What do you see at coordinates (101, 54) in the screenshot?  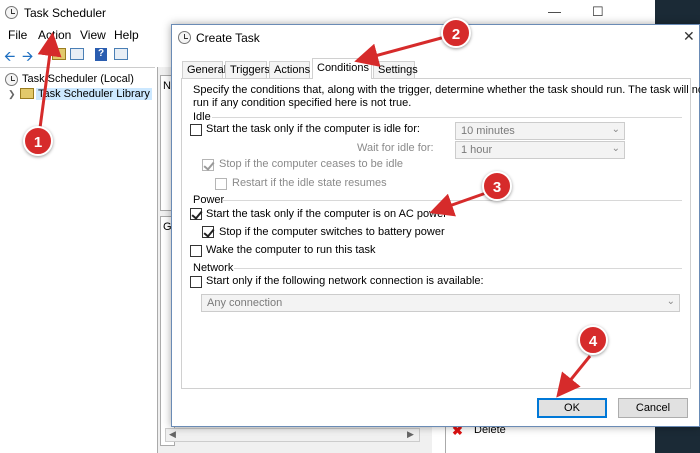 I see `help-icon: ?` at bounding box center [101, 54].